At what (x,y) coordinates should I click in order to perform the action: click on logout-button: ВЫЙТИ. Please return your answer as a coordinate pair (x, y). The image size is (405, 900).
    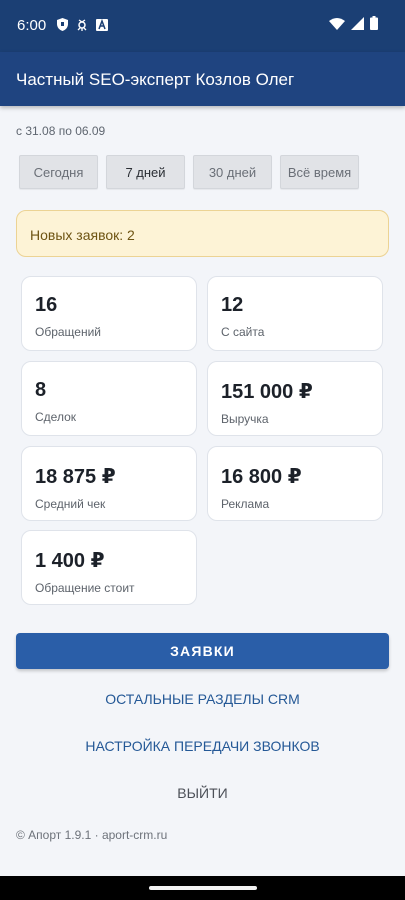
    Looking at the image, I should click on (202, 793).